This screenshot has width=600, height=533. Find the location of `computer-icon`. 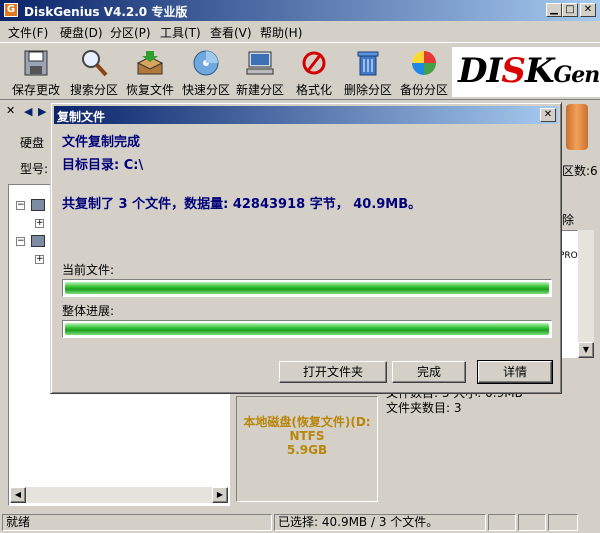

computer-icon is located at coordinates (260, 63).